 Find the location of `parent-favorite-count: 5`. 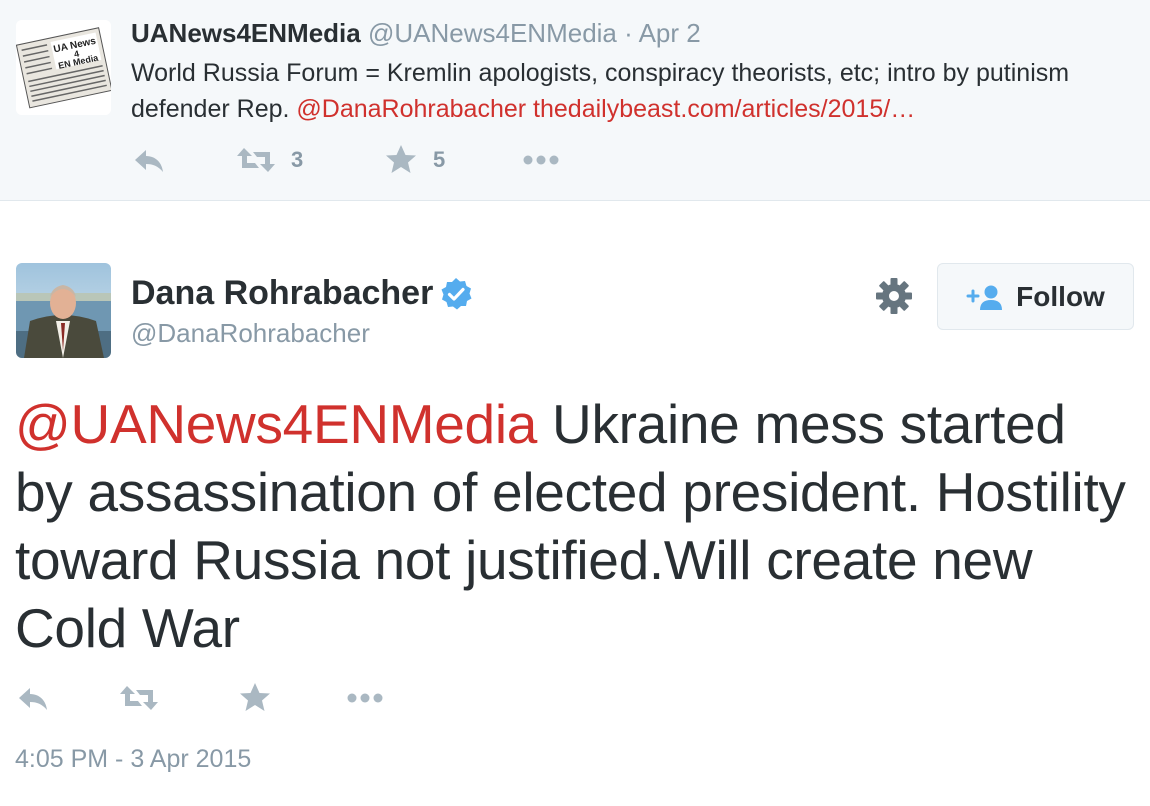

parent-favorite-count: 5 is located at coordinates (439, 159).